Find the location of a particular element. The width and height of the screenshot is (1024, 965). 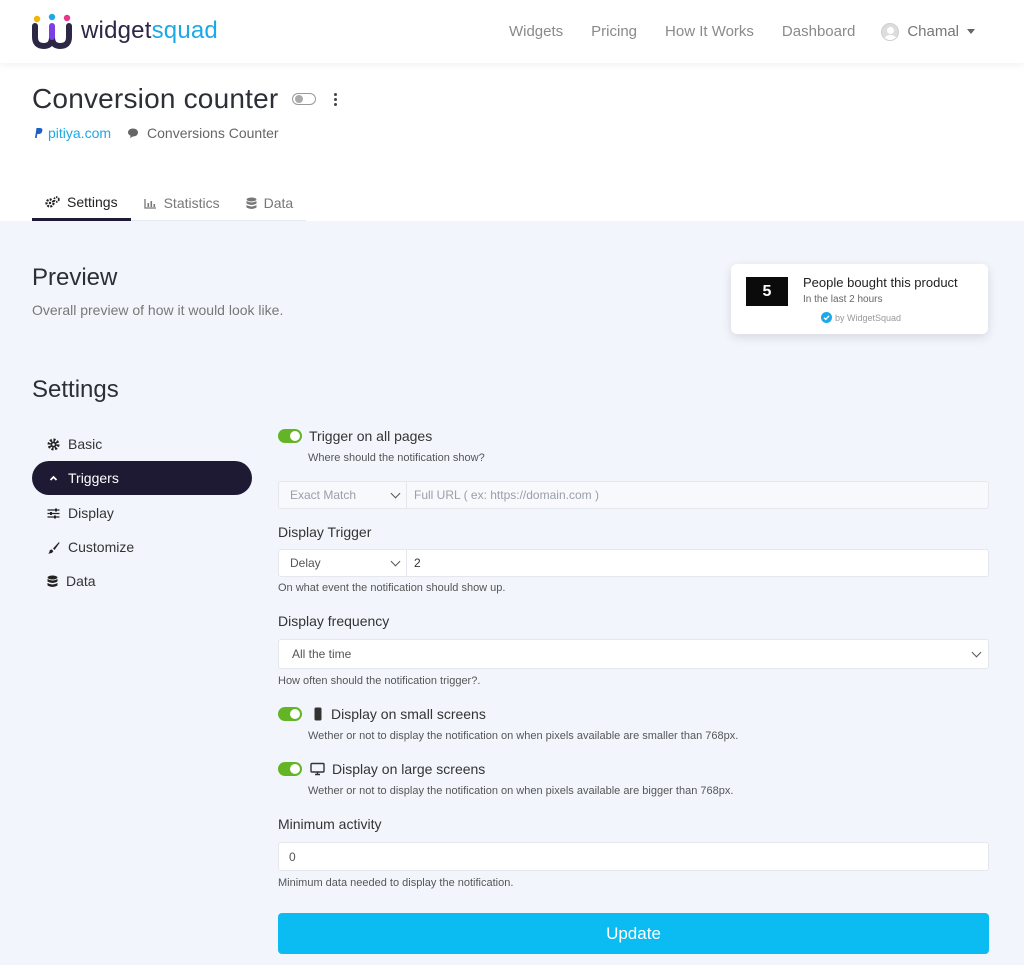

display-trigger-select: Delay is located at coordinates (342, 563).